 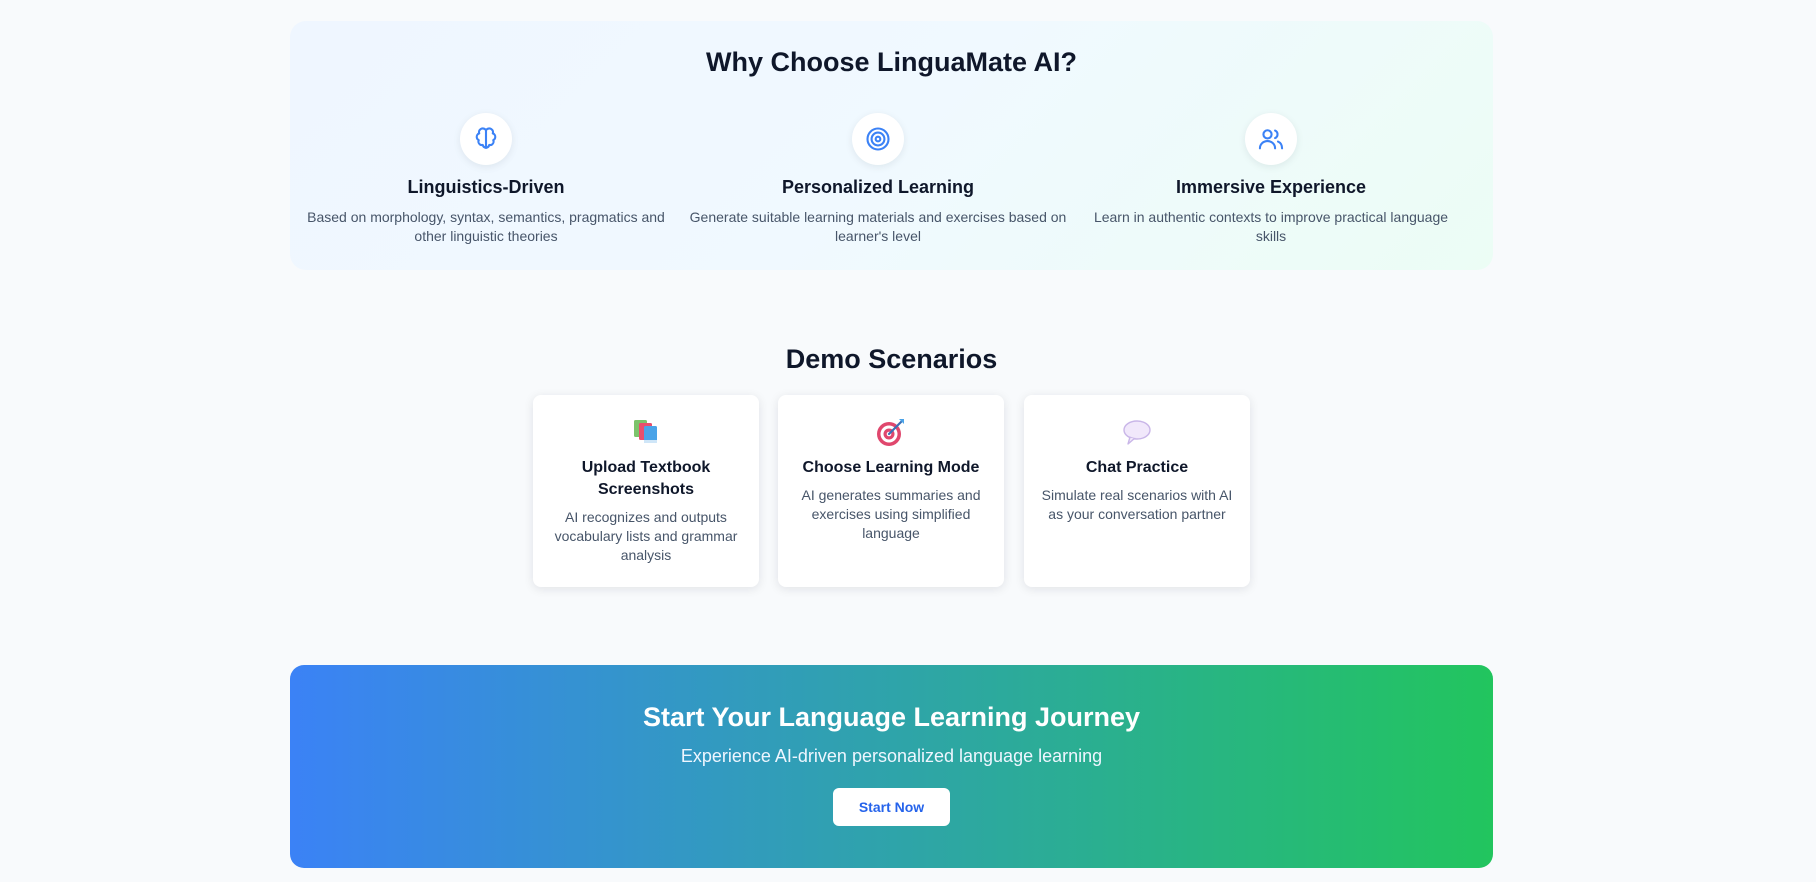 What do you see at coordinates (891, 467) in the screenshot?
I see `demo-card-title: Choose Learning Mode` at bounding box center [891, 467].